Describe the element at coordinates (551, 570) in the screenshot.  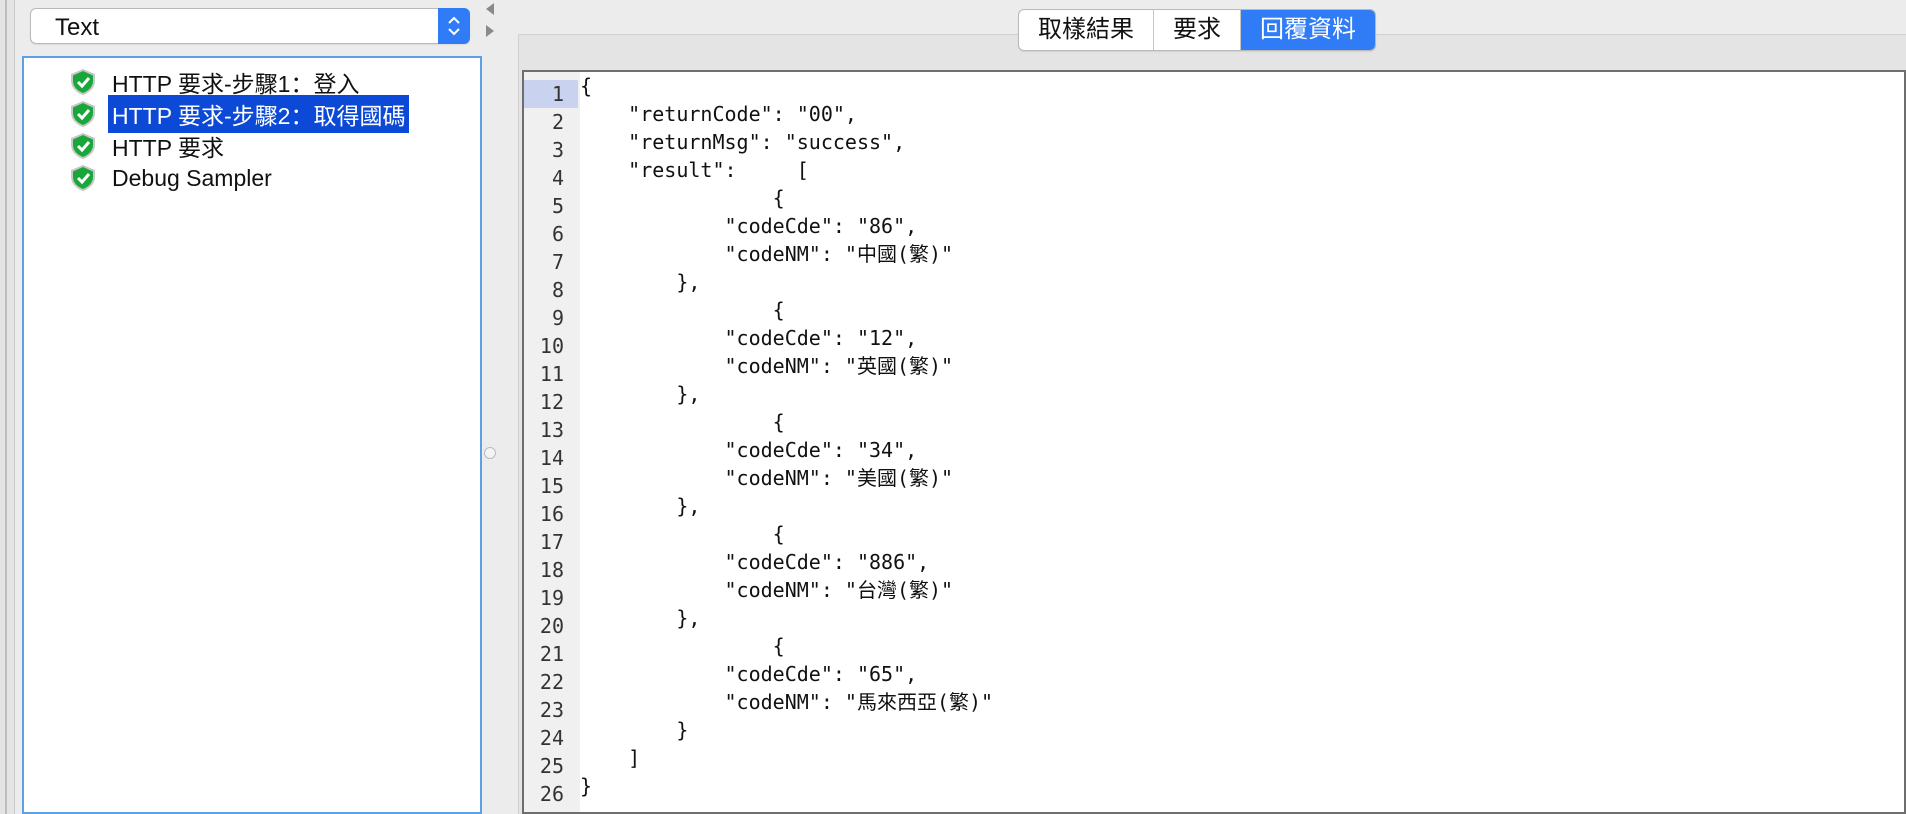
I see `line-number: 18` at that location.